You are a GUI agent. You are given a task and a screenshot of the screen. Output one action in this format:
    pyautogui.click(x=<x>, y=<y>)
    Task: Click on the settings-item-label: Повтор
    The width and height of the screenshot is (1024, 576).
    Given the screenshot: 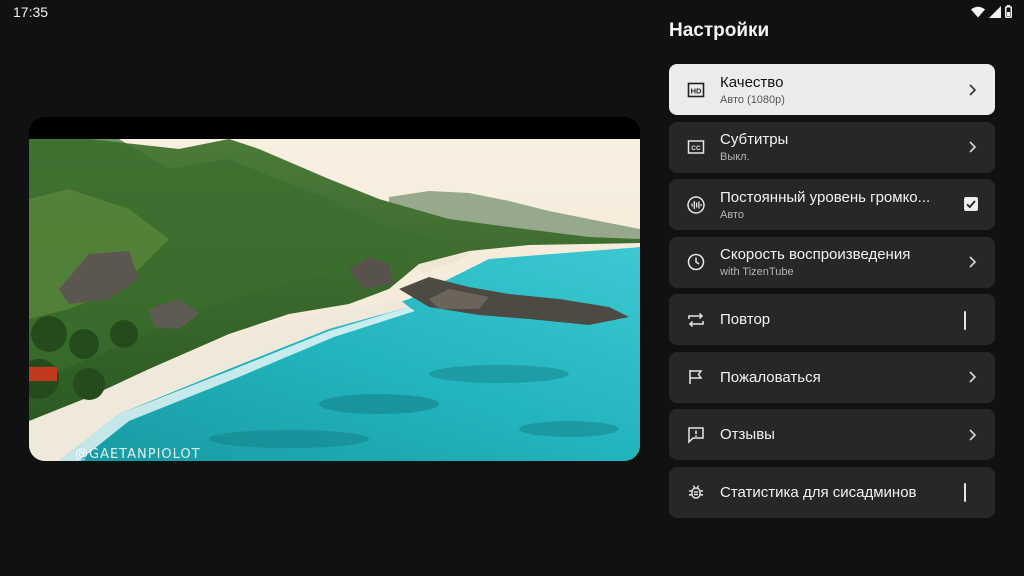 What is the action you would take?
    pyautogui.click(x=745, y=319)
    